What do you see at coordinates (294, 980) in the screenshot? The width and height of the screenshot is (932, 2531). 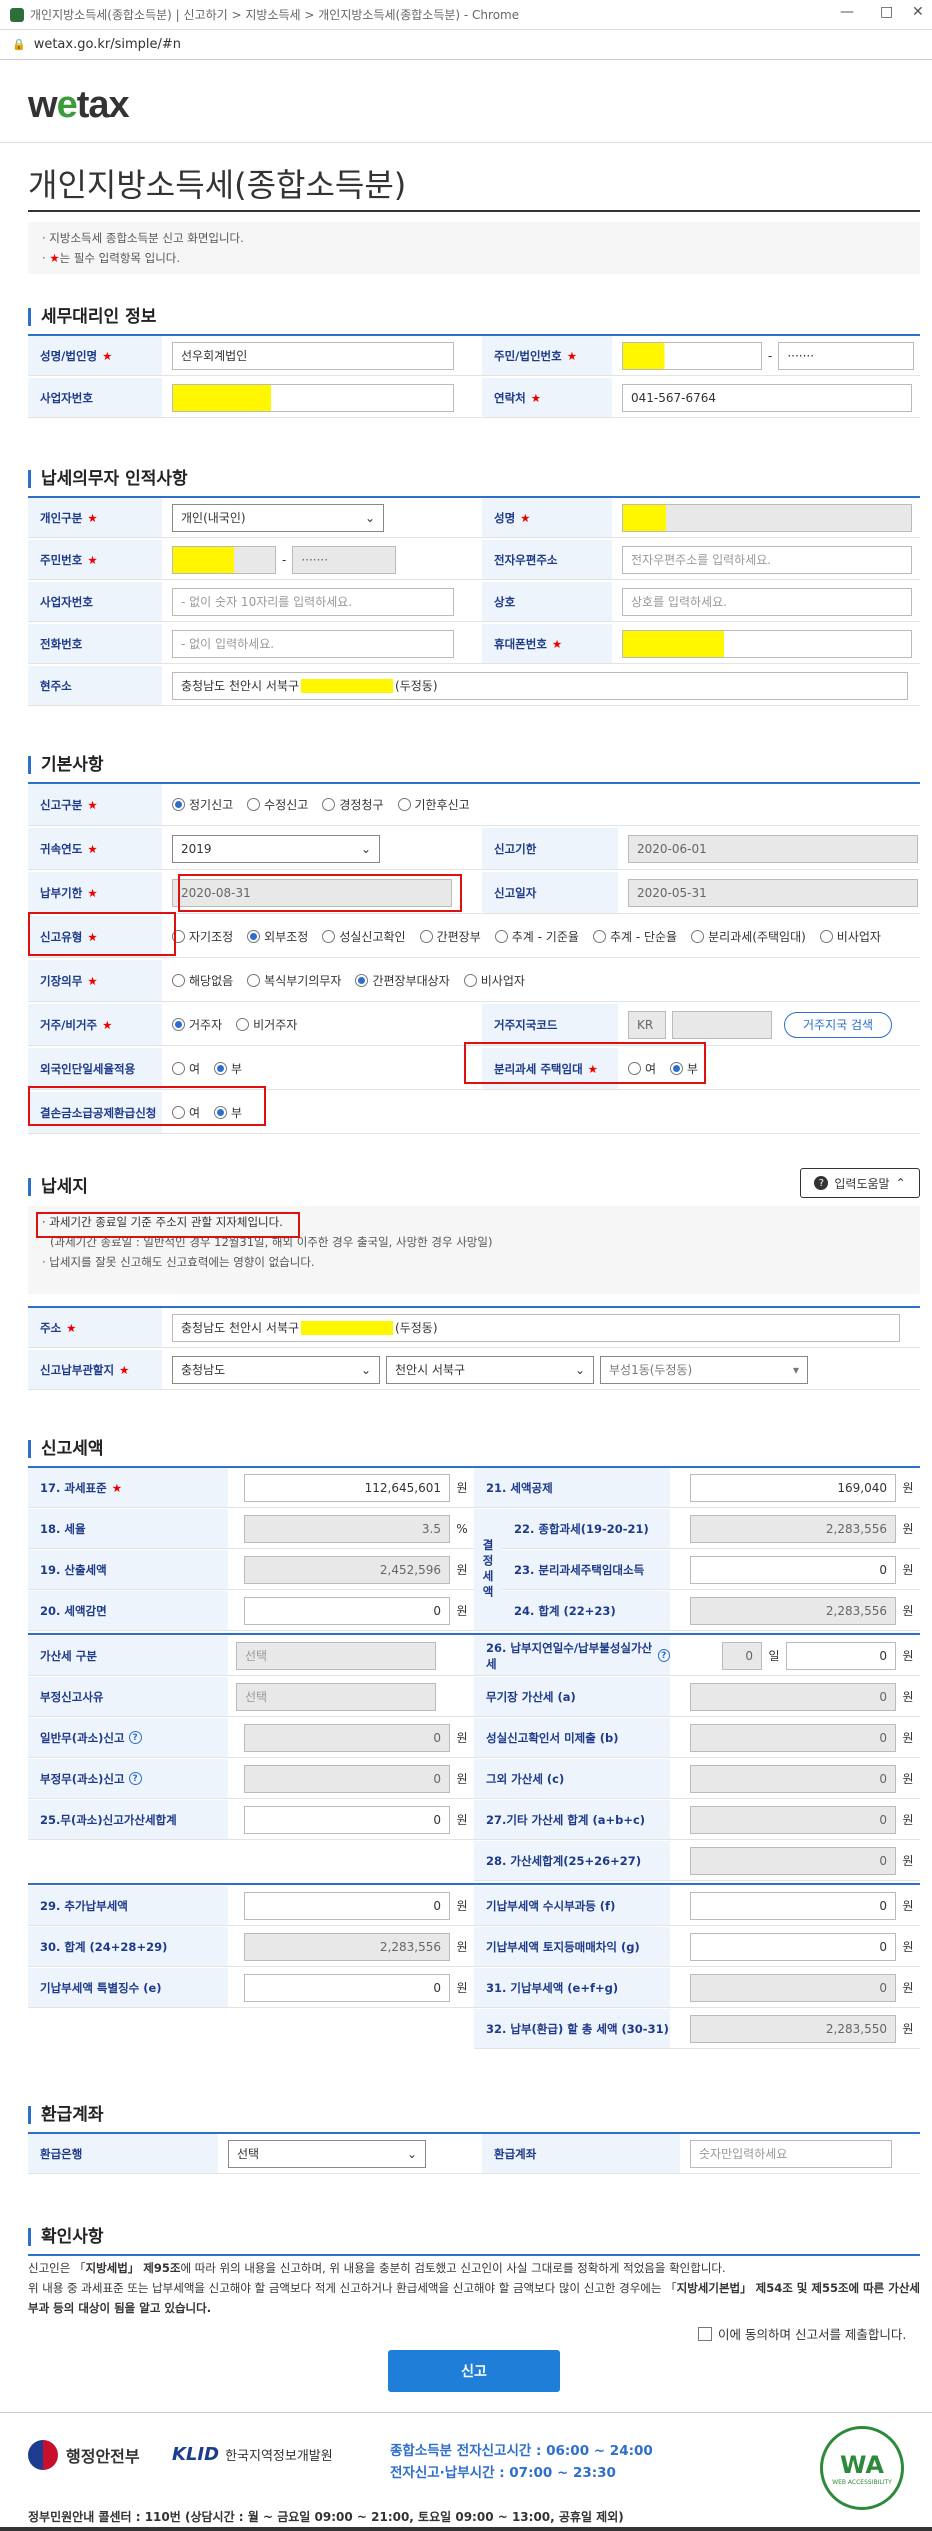 I see `book-option: 복식부기의무자` at bounding box center [294, 980].